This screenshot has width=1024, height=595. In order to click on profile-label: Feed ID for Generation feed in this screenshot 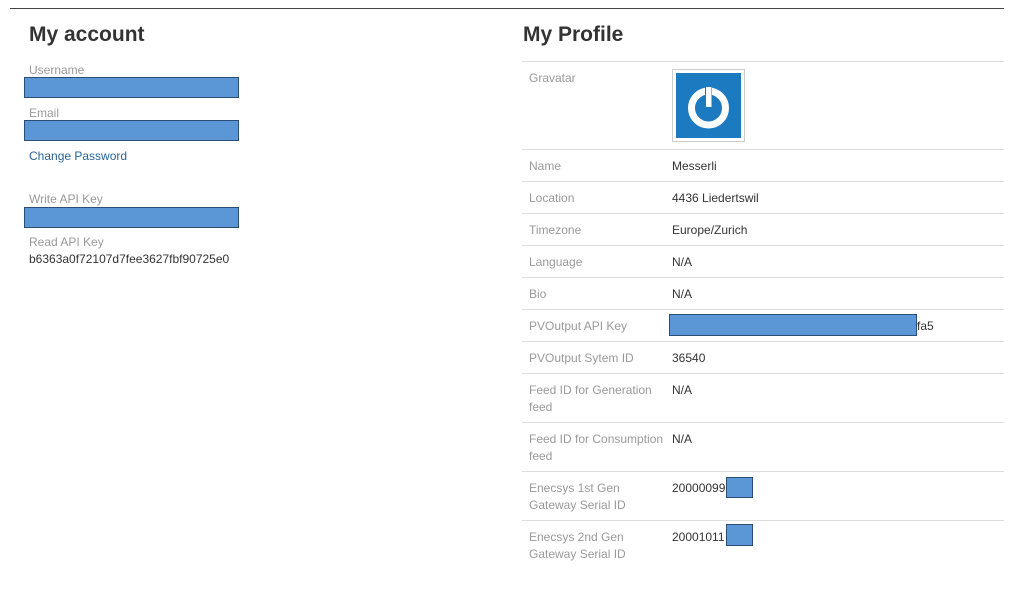, I will do `click(590, 398)`.